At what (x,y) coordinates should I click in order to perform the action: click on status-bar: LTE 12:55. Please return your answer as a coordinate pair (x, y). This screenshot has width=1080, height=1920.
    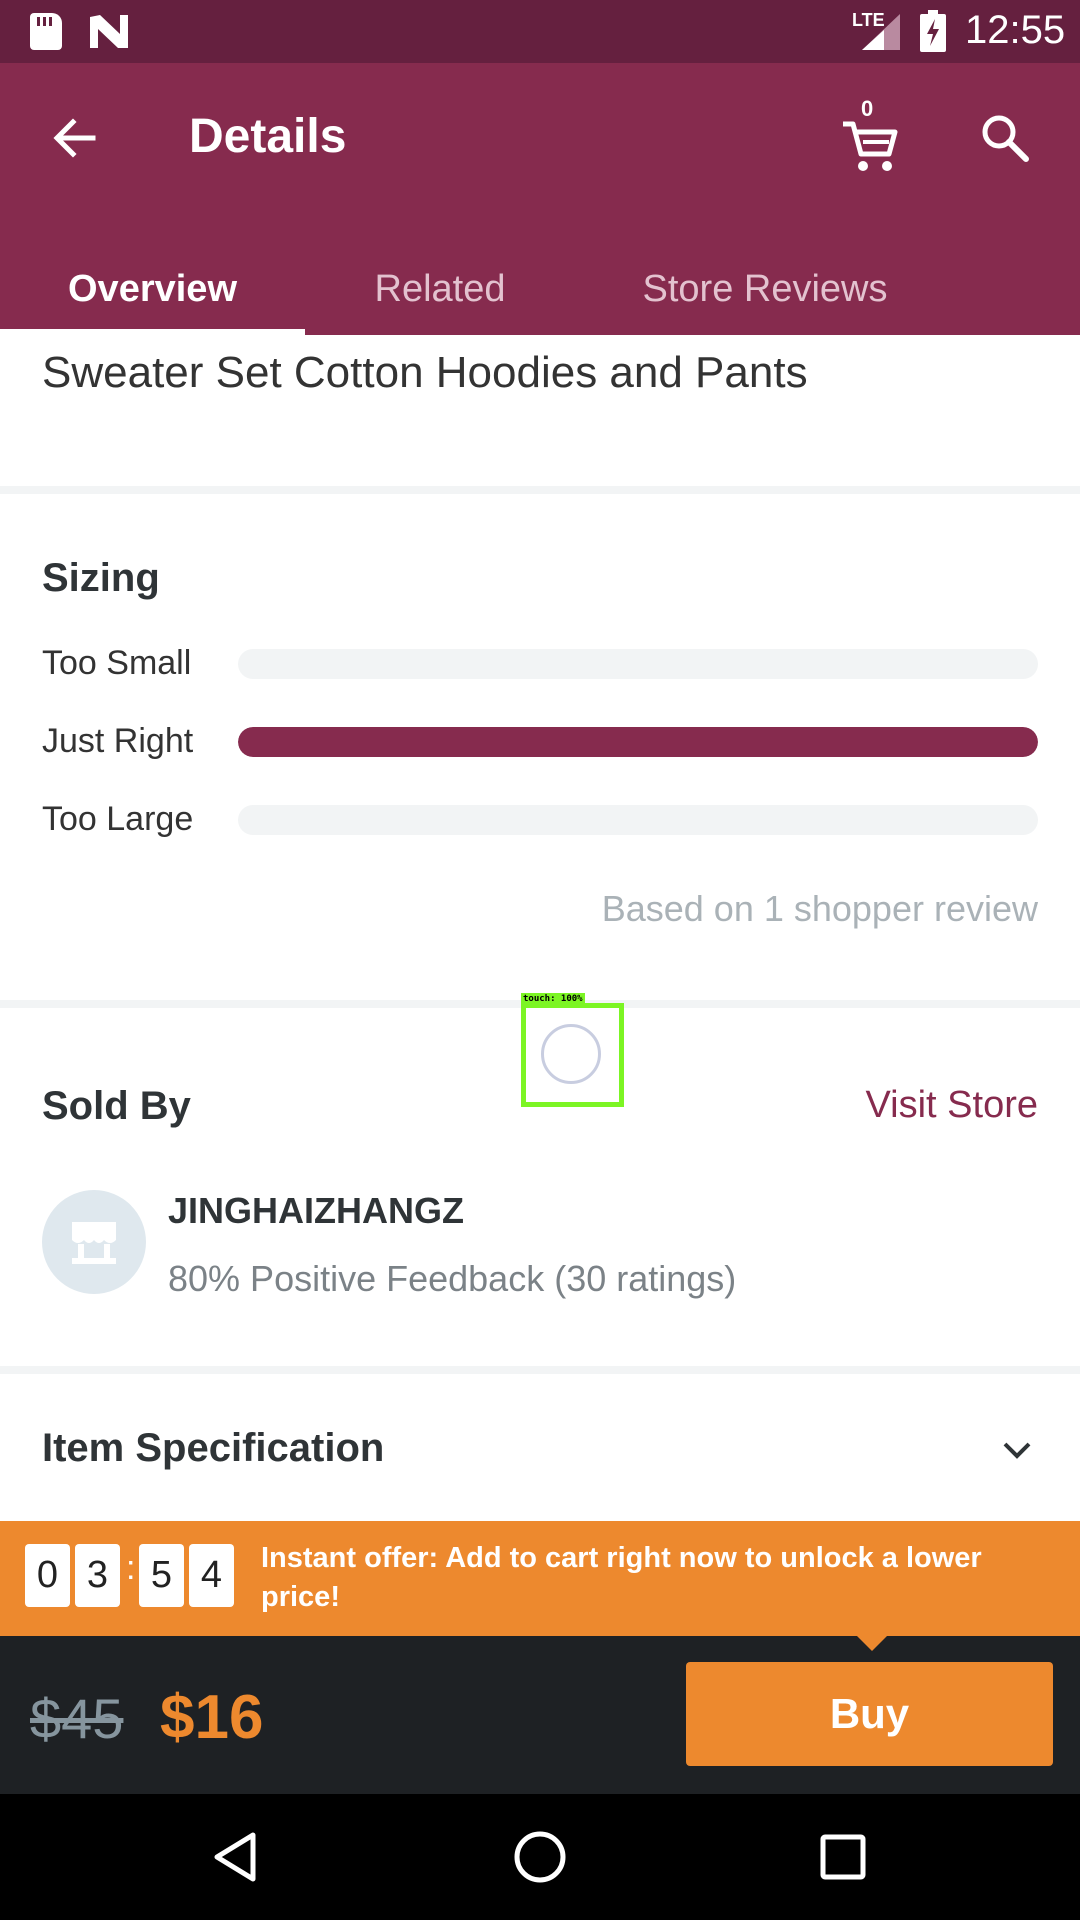
    Looking at the image, I should click on (540, 31).